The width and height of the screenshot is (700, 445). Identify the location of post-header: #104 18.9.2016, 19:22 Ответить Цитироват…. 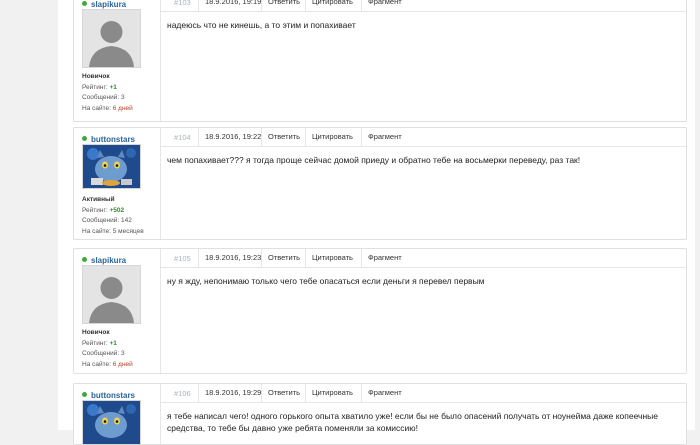
(423, 137).